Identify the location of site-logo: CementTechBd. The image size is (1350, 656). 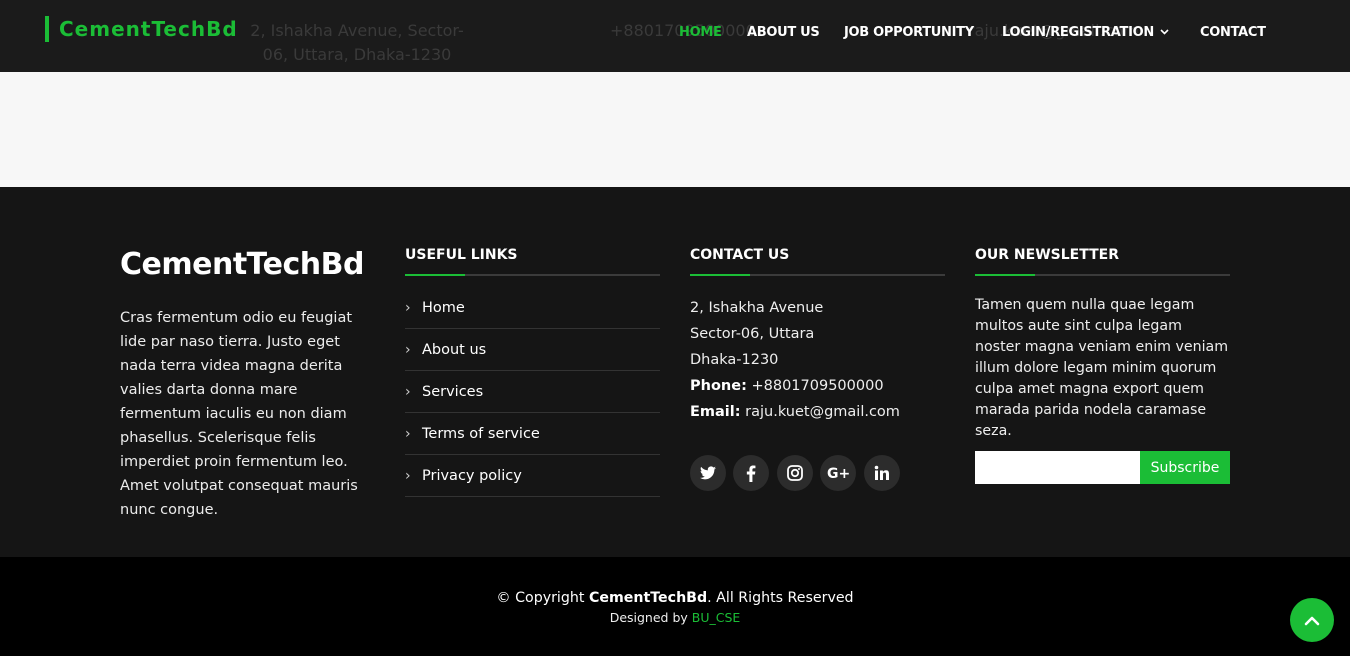
(141, 29).